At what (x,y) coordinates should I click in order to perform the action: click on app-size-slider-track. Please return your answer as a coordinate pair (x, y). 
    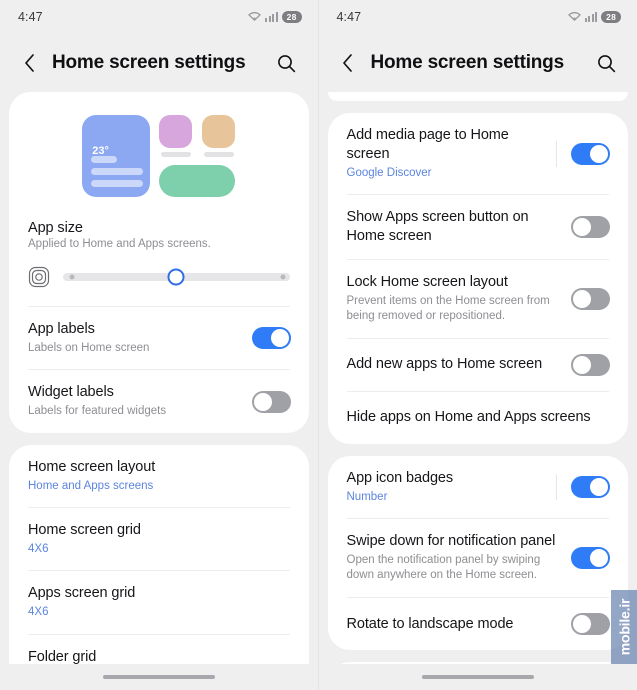
    Looking at the image, I should click on (176, 277).